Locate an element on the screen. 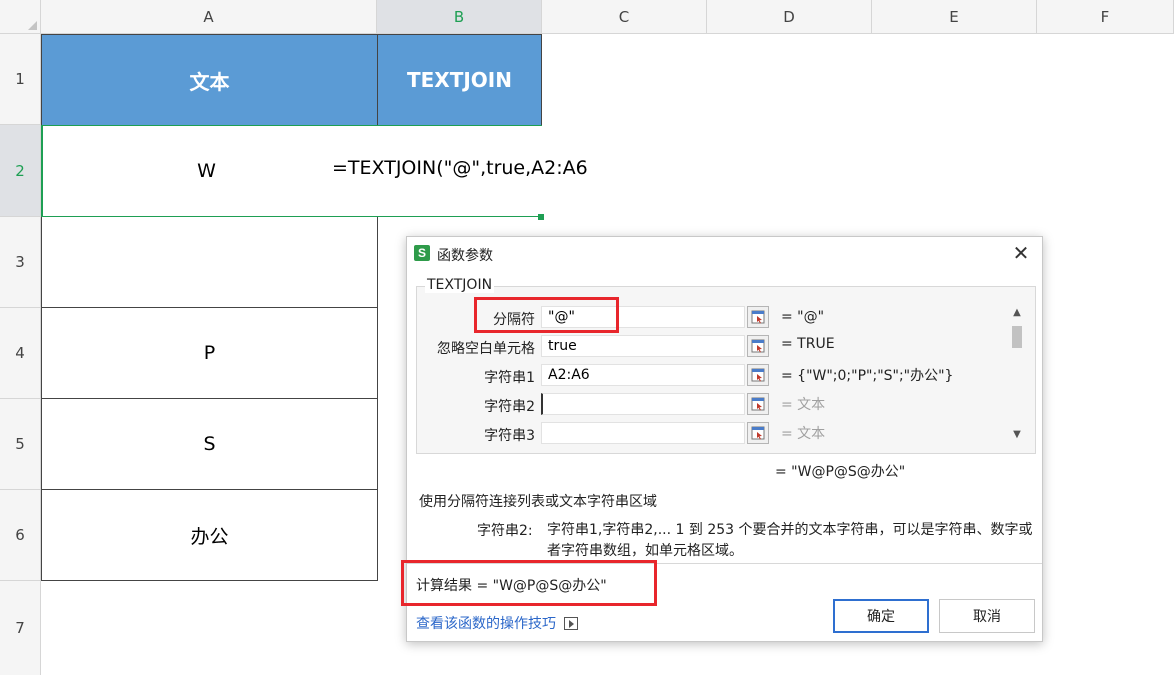  ref-select-button-ignore-empty is located at coordinates (758, 346).